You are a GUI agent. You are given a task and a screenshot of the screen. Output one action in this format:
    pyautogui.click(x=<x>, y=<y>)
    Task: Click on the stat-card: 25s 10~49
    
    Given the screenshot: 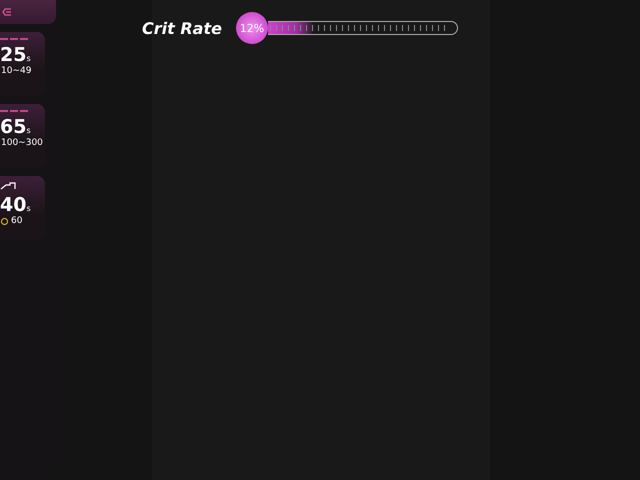 What is the action you would take?
    pyautogui.click(x=22, y=64)
    